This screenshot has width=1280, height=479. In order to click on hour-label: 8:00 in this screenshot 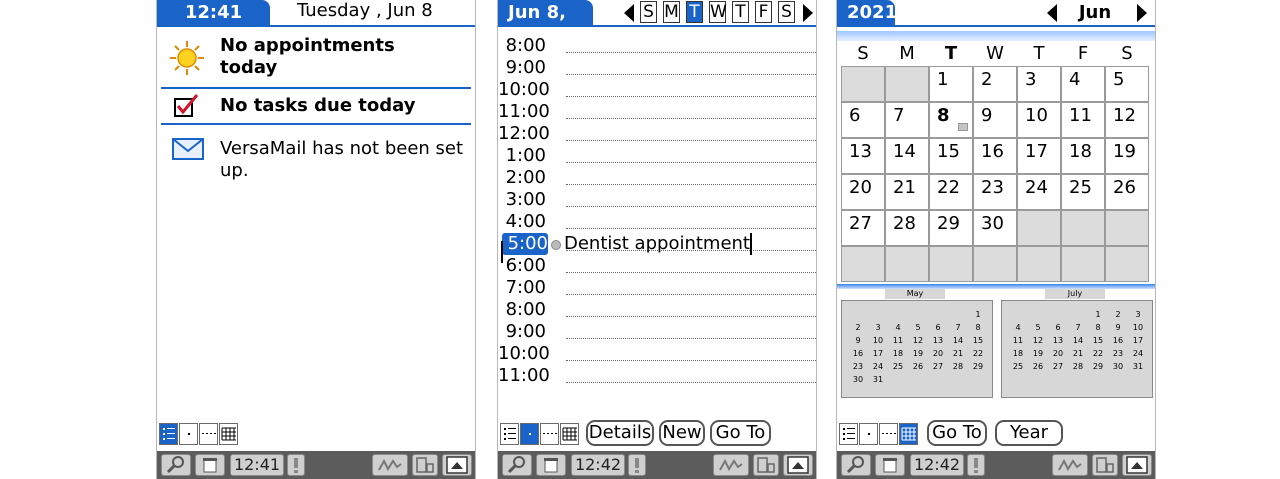, I will do `click(522, 310)`.